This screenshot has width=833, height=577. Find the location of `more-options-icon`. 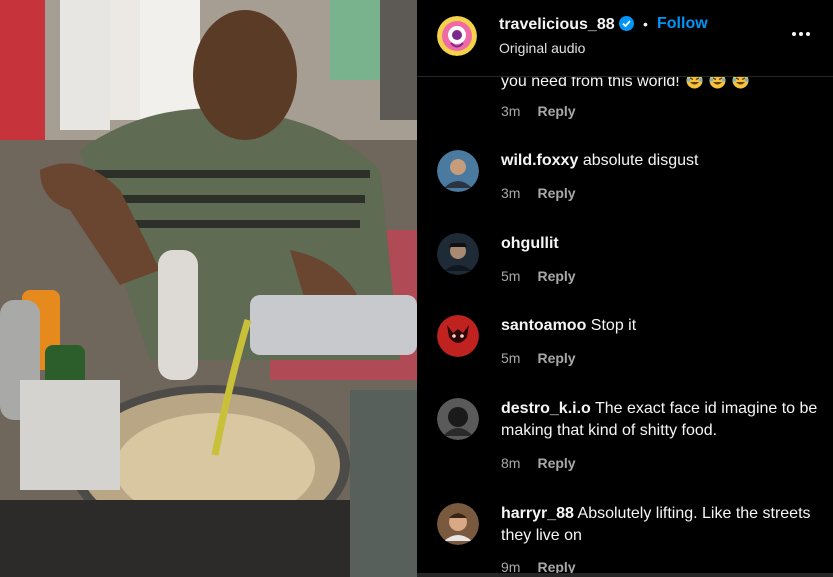

more-options-icon is located at coordinates (801, 34).